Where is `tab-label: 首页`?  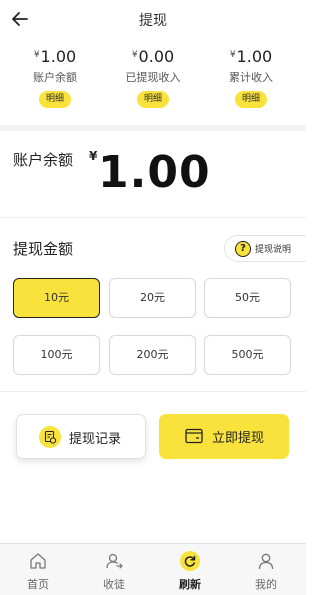
tab-label: 首页 is located at coordinates (38, 584).